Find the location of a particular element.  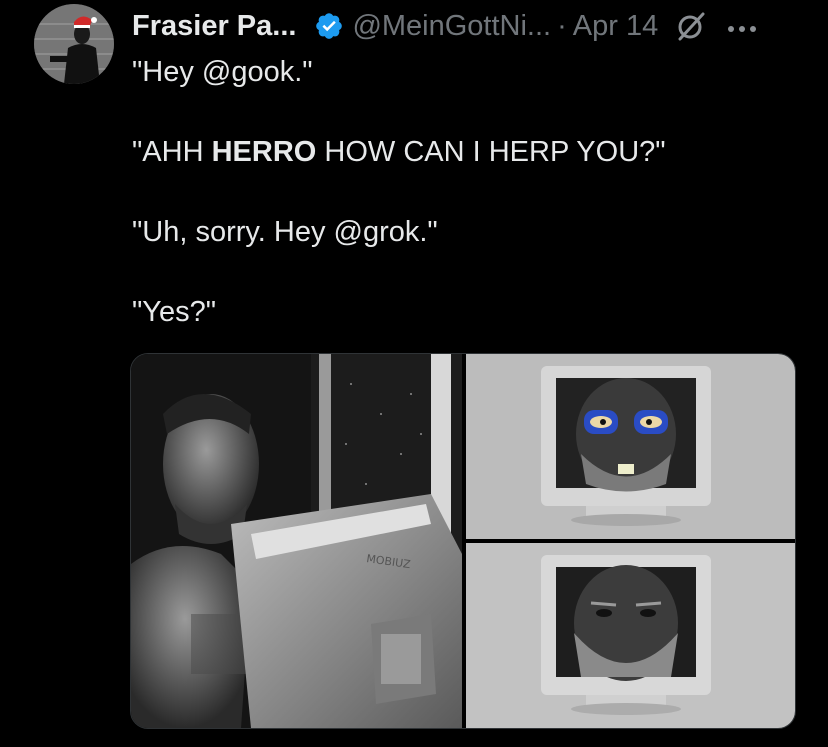

tweet-line: "Yes?" is located at coordinates (174, 312).